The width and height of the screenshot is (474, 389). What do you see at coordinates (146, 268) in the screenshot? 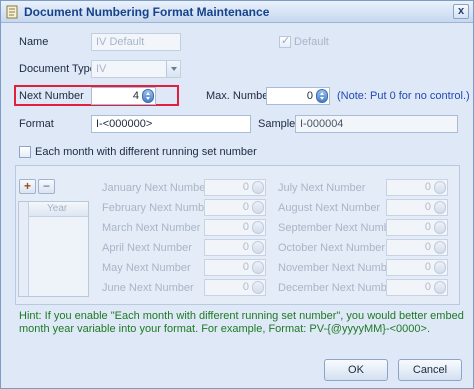
I see `may-label: May Next Number` at bounding box center [146, 268].